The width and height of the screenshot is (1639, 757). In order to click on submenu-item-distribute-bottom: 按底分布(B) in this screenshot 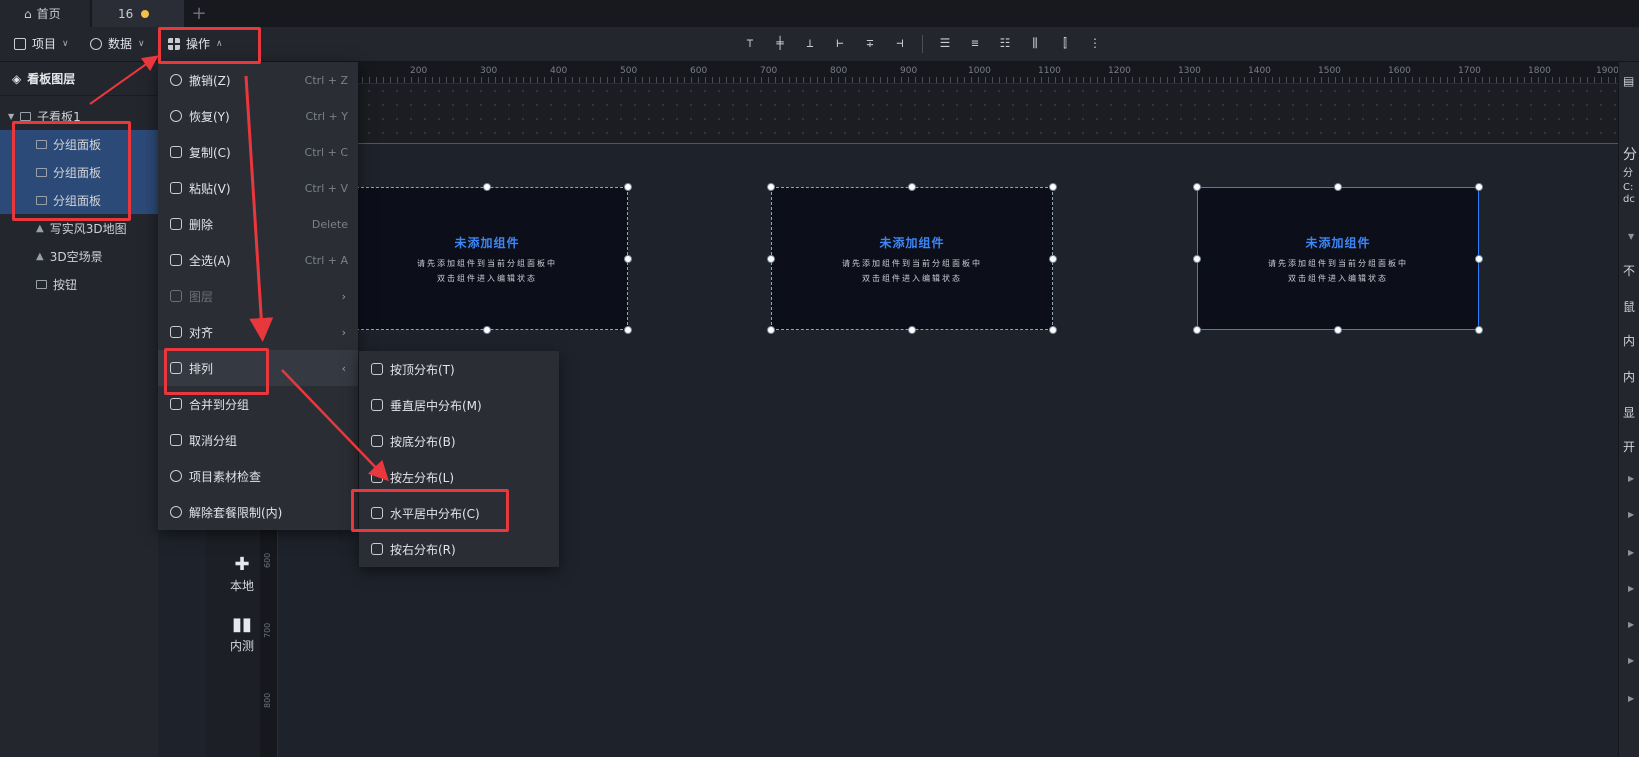, I will do `click(459, 441)`.